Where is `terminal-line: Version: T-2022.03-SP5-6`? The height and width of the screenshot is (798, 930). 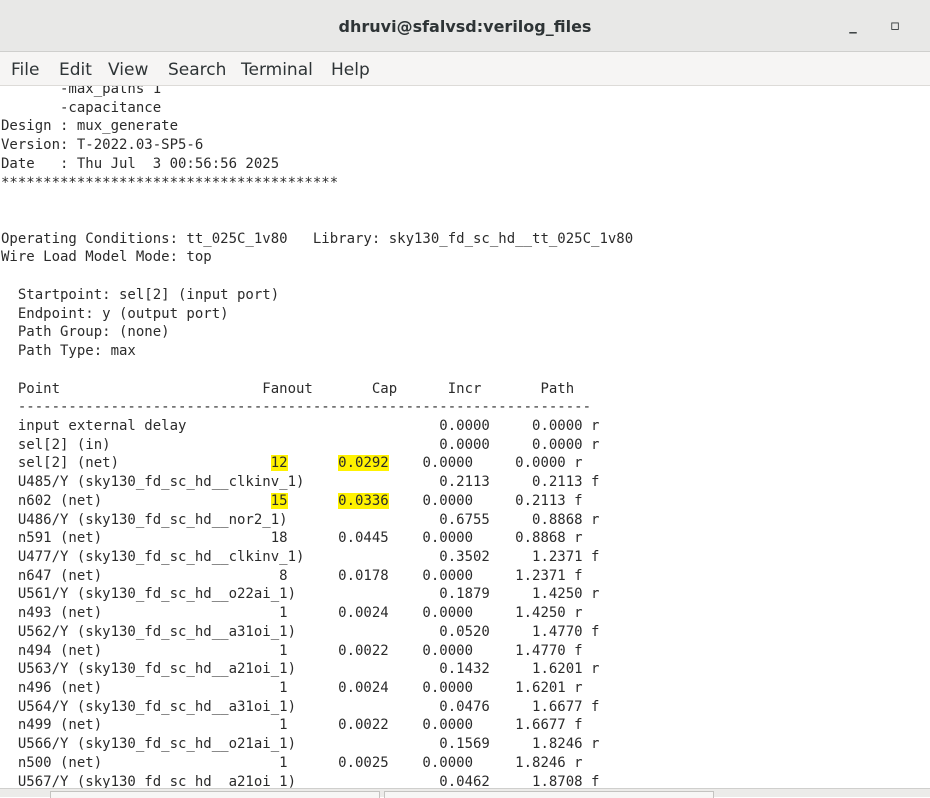
terminal-line: Version: T-2022.03-SP5-6 is located at coordinates (102, 145).